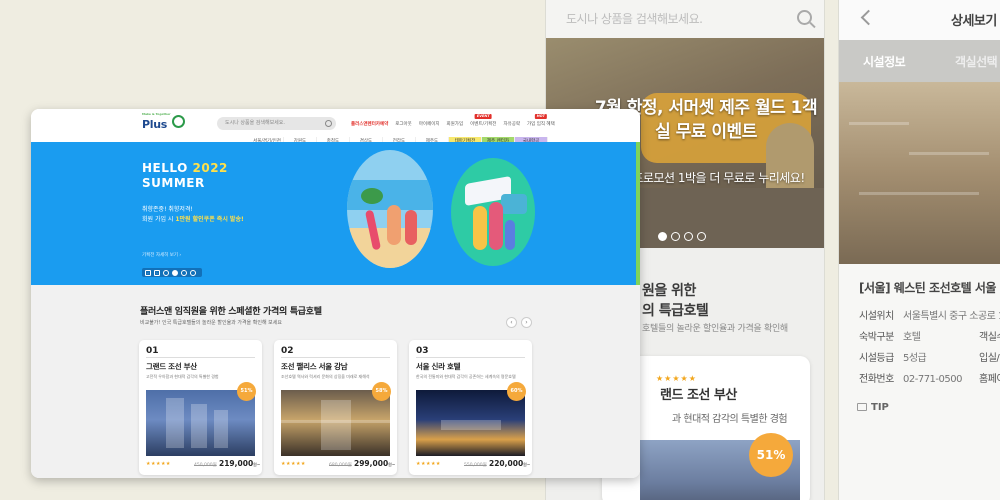 The image size is (1000, 500). I want to click on hotel-restaurant-photo, so click(919, 173).